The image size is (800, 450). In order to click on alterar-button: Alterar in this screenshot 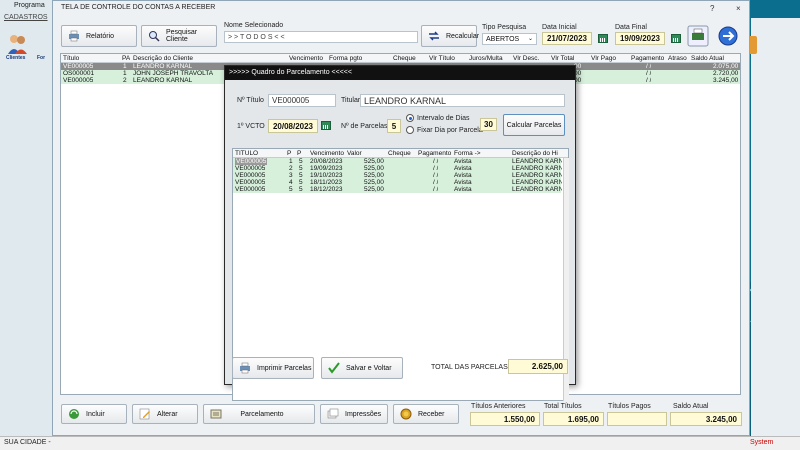, I will do `click(165, 414)`.